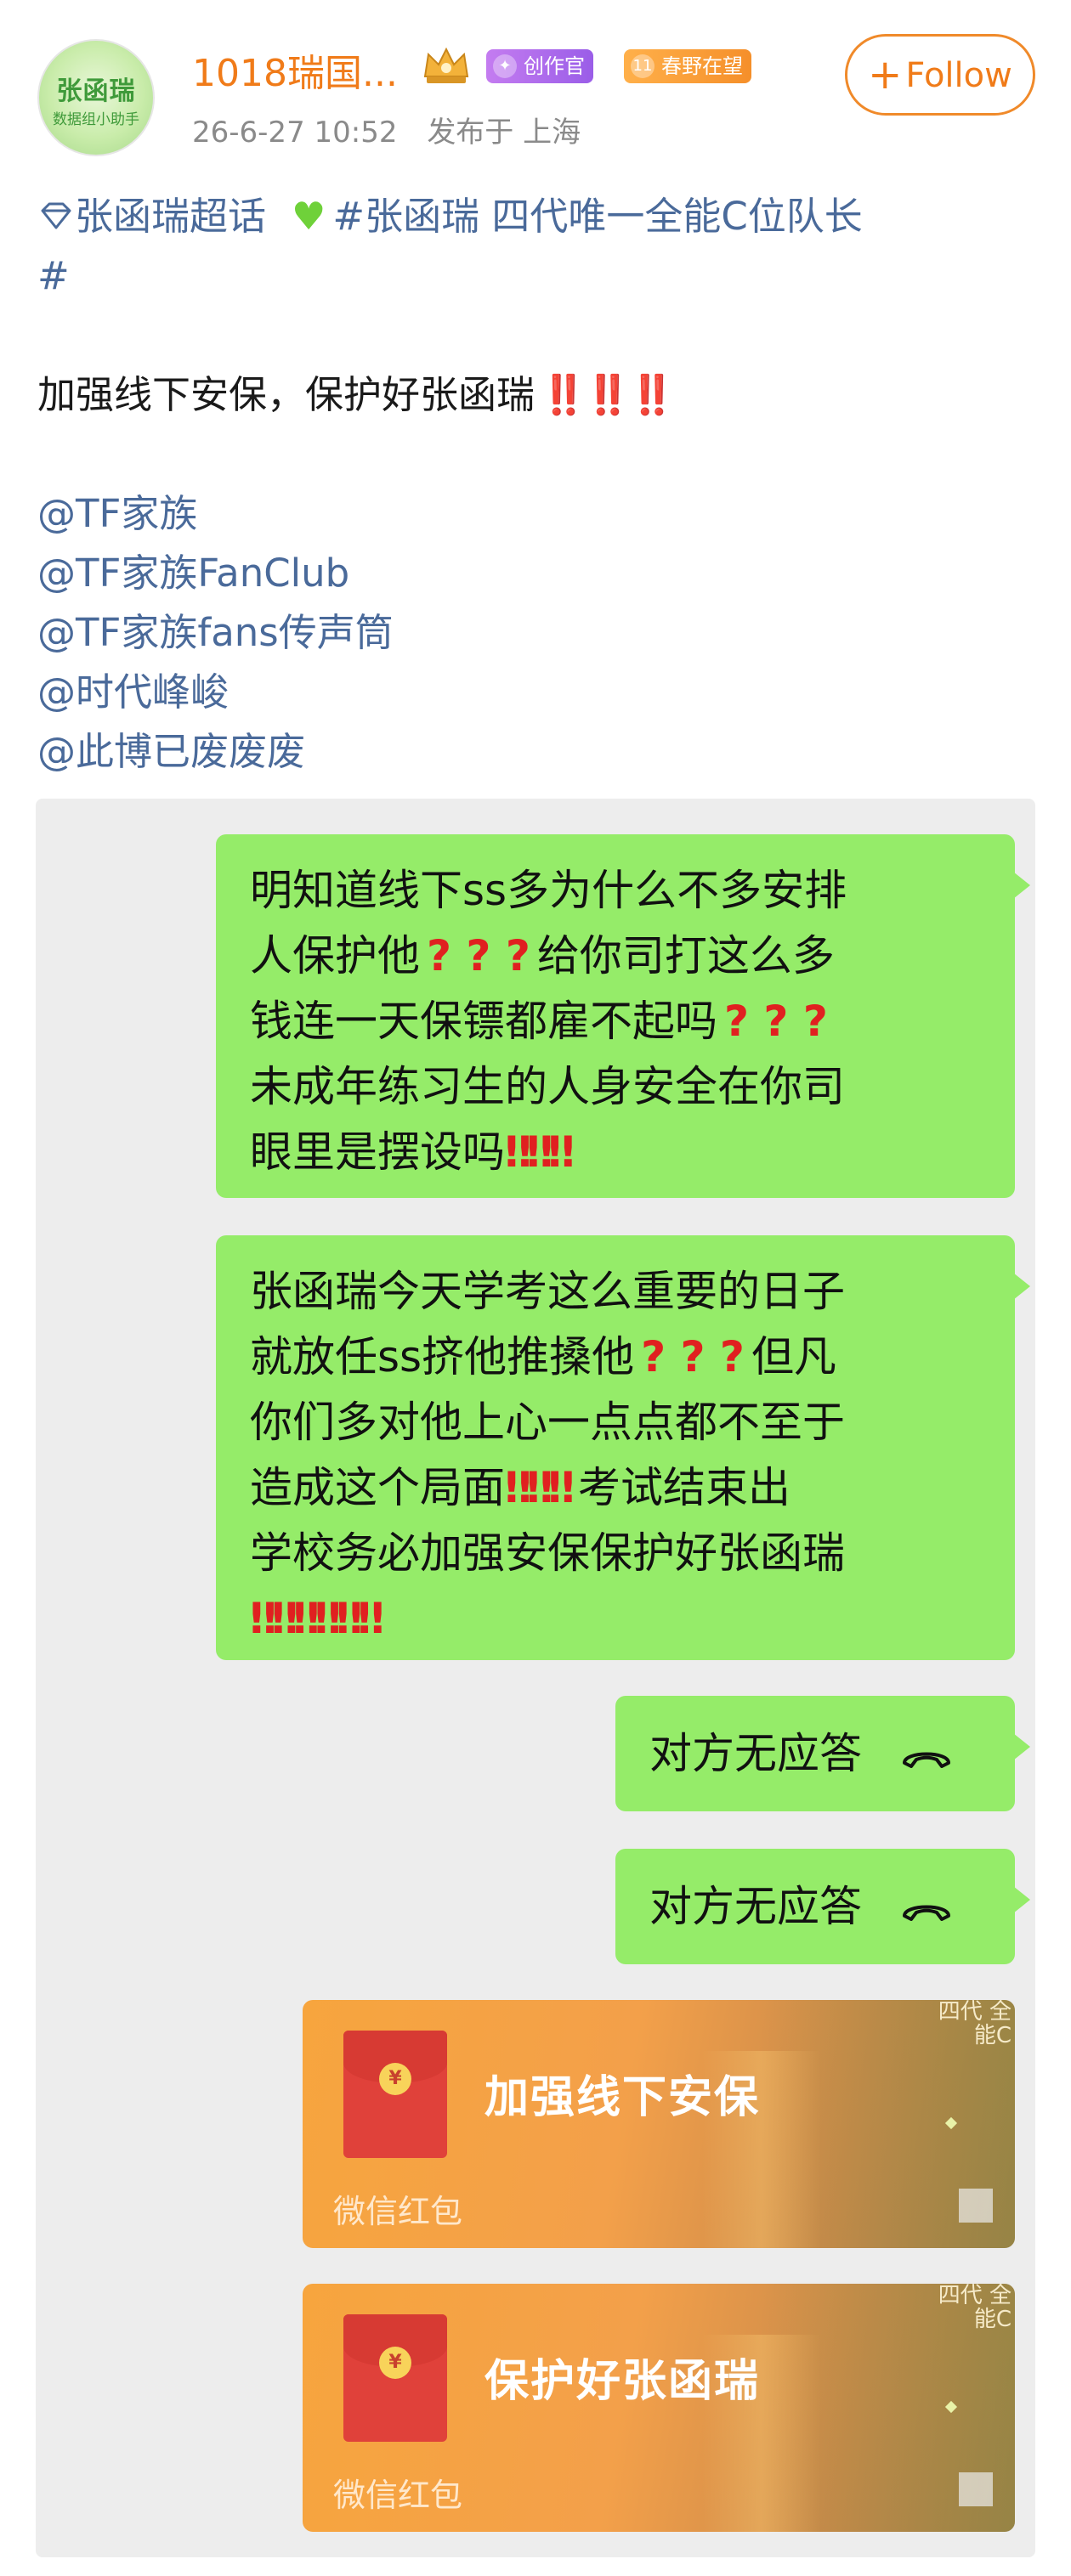 Image resolution: width=1071 pixels, height=2576 pixels. I want to click on hashtag-continuation: #, so click(538, 276).